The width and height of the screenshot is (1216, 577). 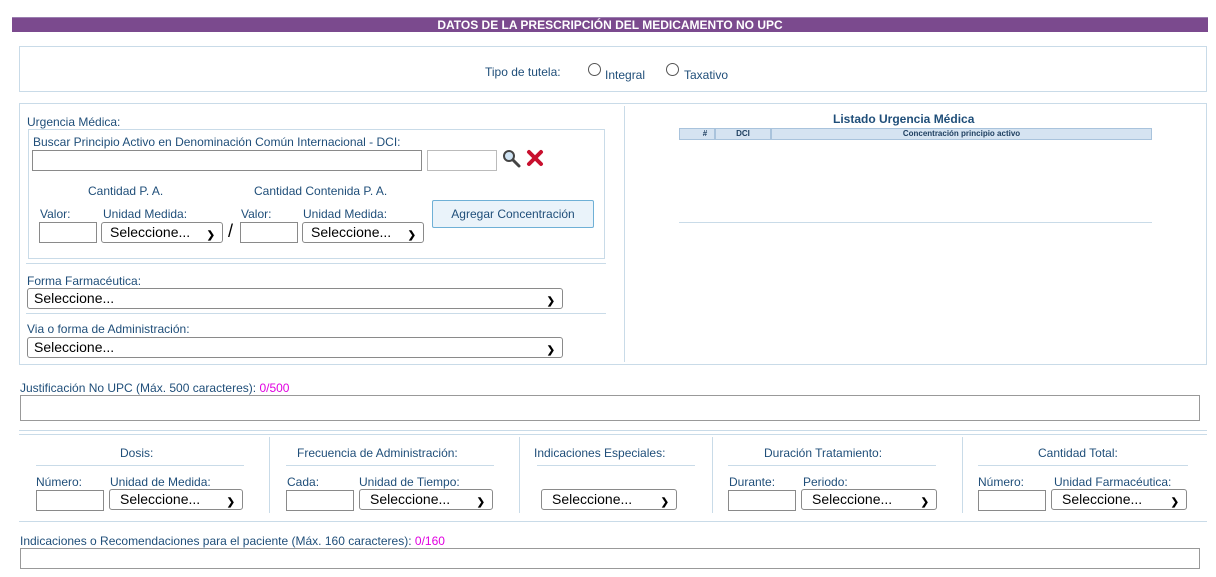 What do you see at coordinates (706, 75) in the screenshot?
I see `taxativo-radio-label: Taxativo` at bounding box center [706, 75].